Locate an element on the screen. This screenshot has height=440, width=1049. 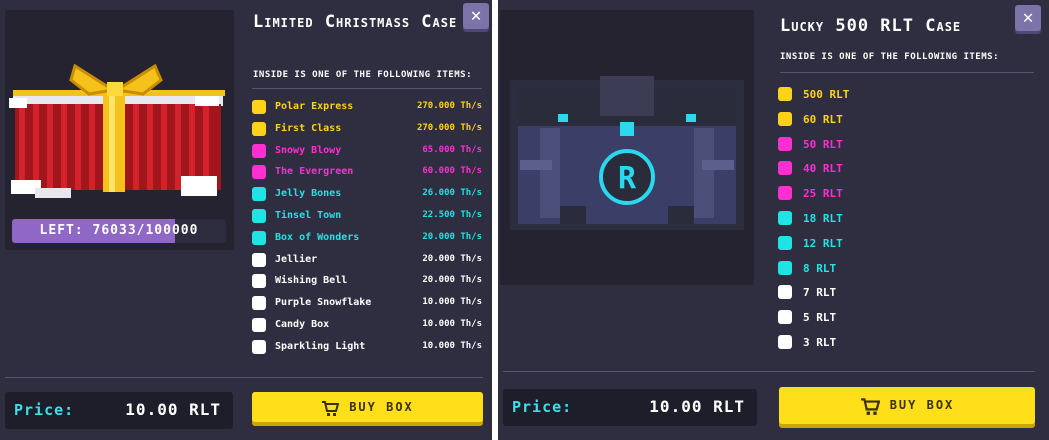
item-power: 26.000 Th/s is located at coordinates (452, 193).